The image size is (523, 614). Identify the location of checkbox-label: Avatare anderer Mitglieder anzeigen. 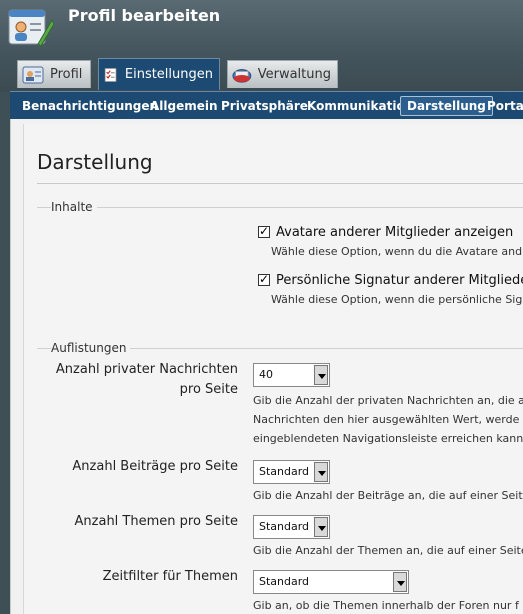
(395, 232).